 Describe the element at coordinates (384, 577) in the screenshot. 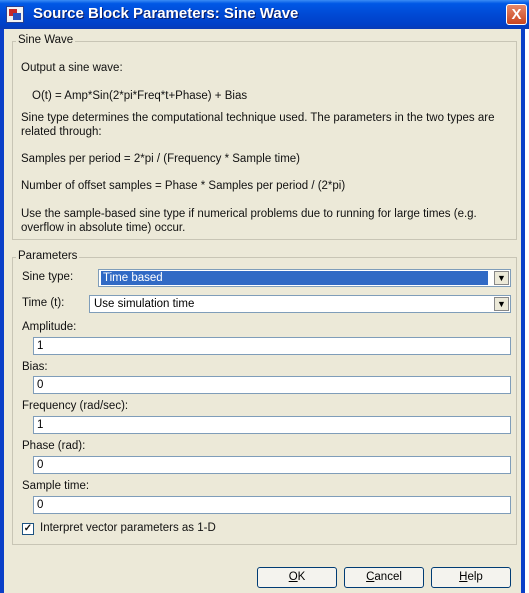

I see `cancel-button: Cancel` at that location.